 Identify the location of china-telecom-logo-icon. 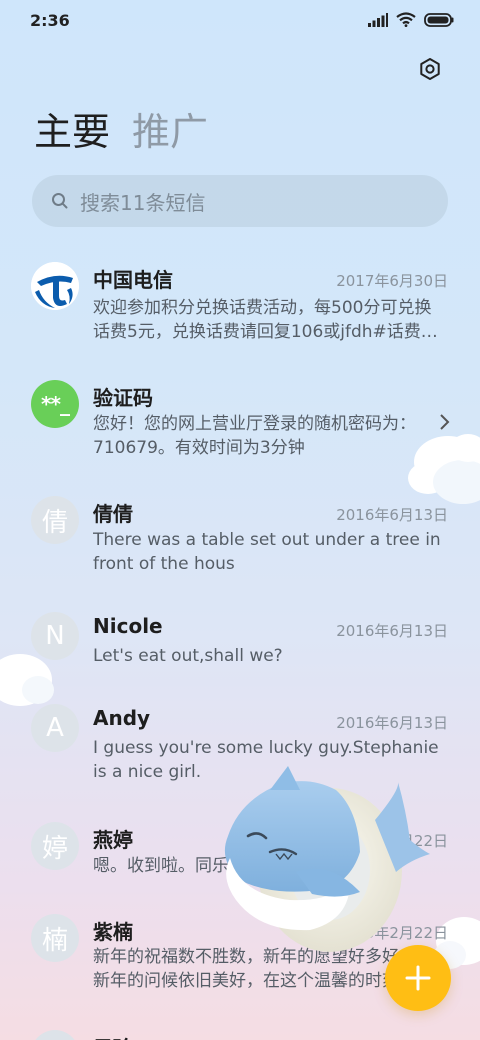
(55, 286).